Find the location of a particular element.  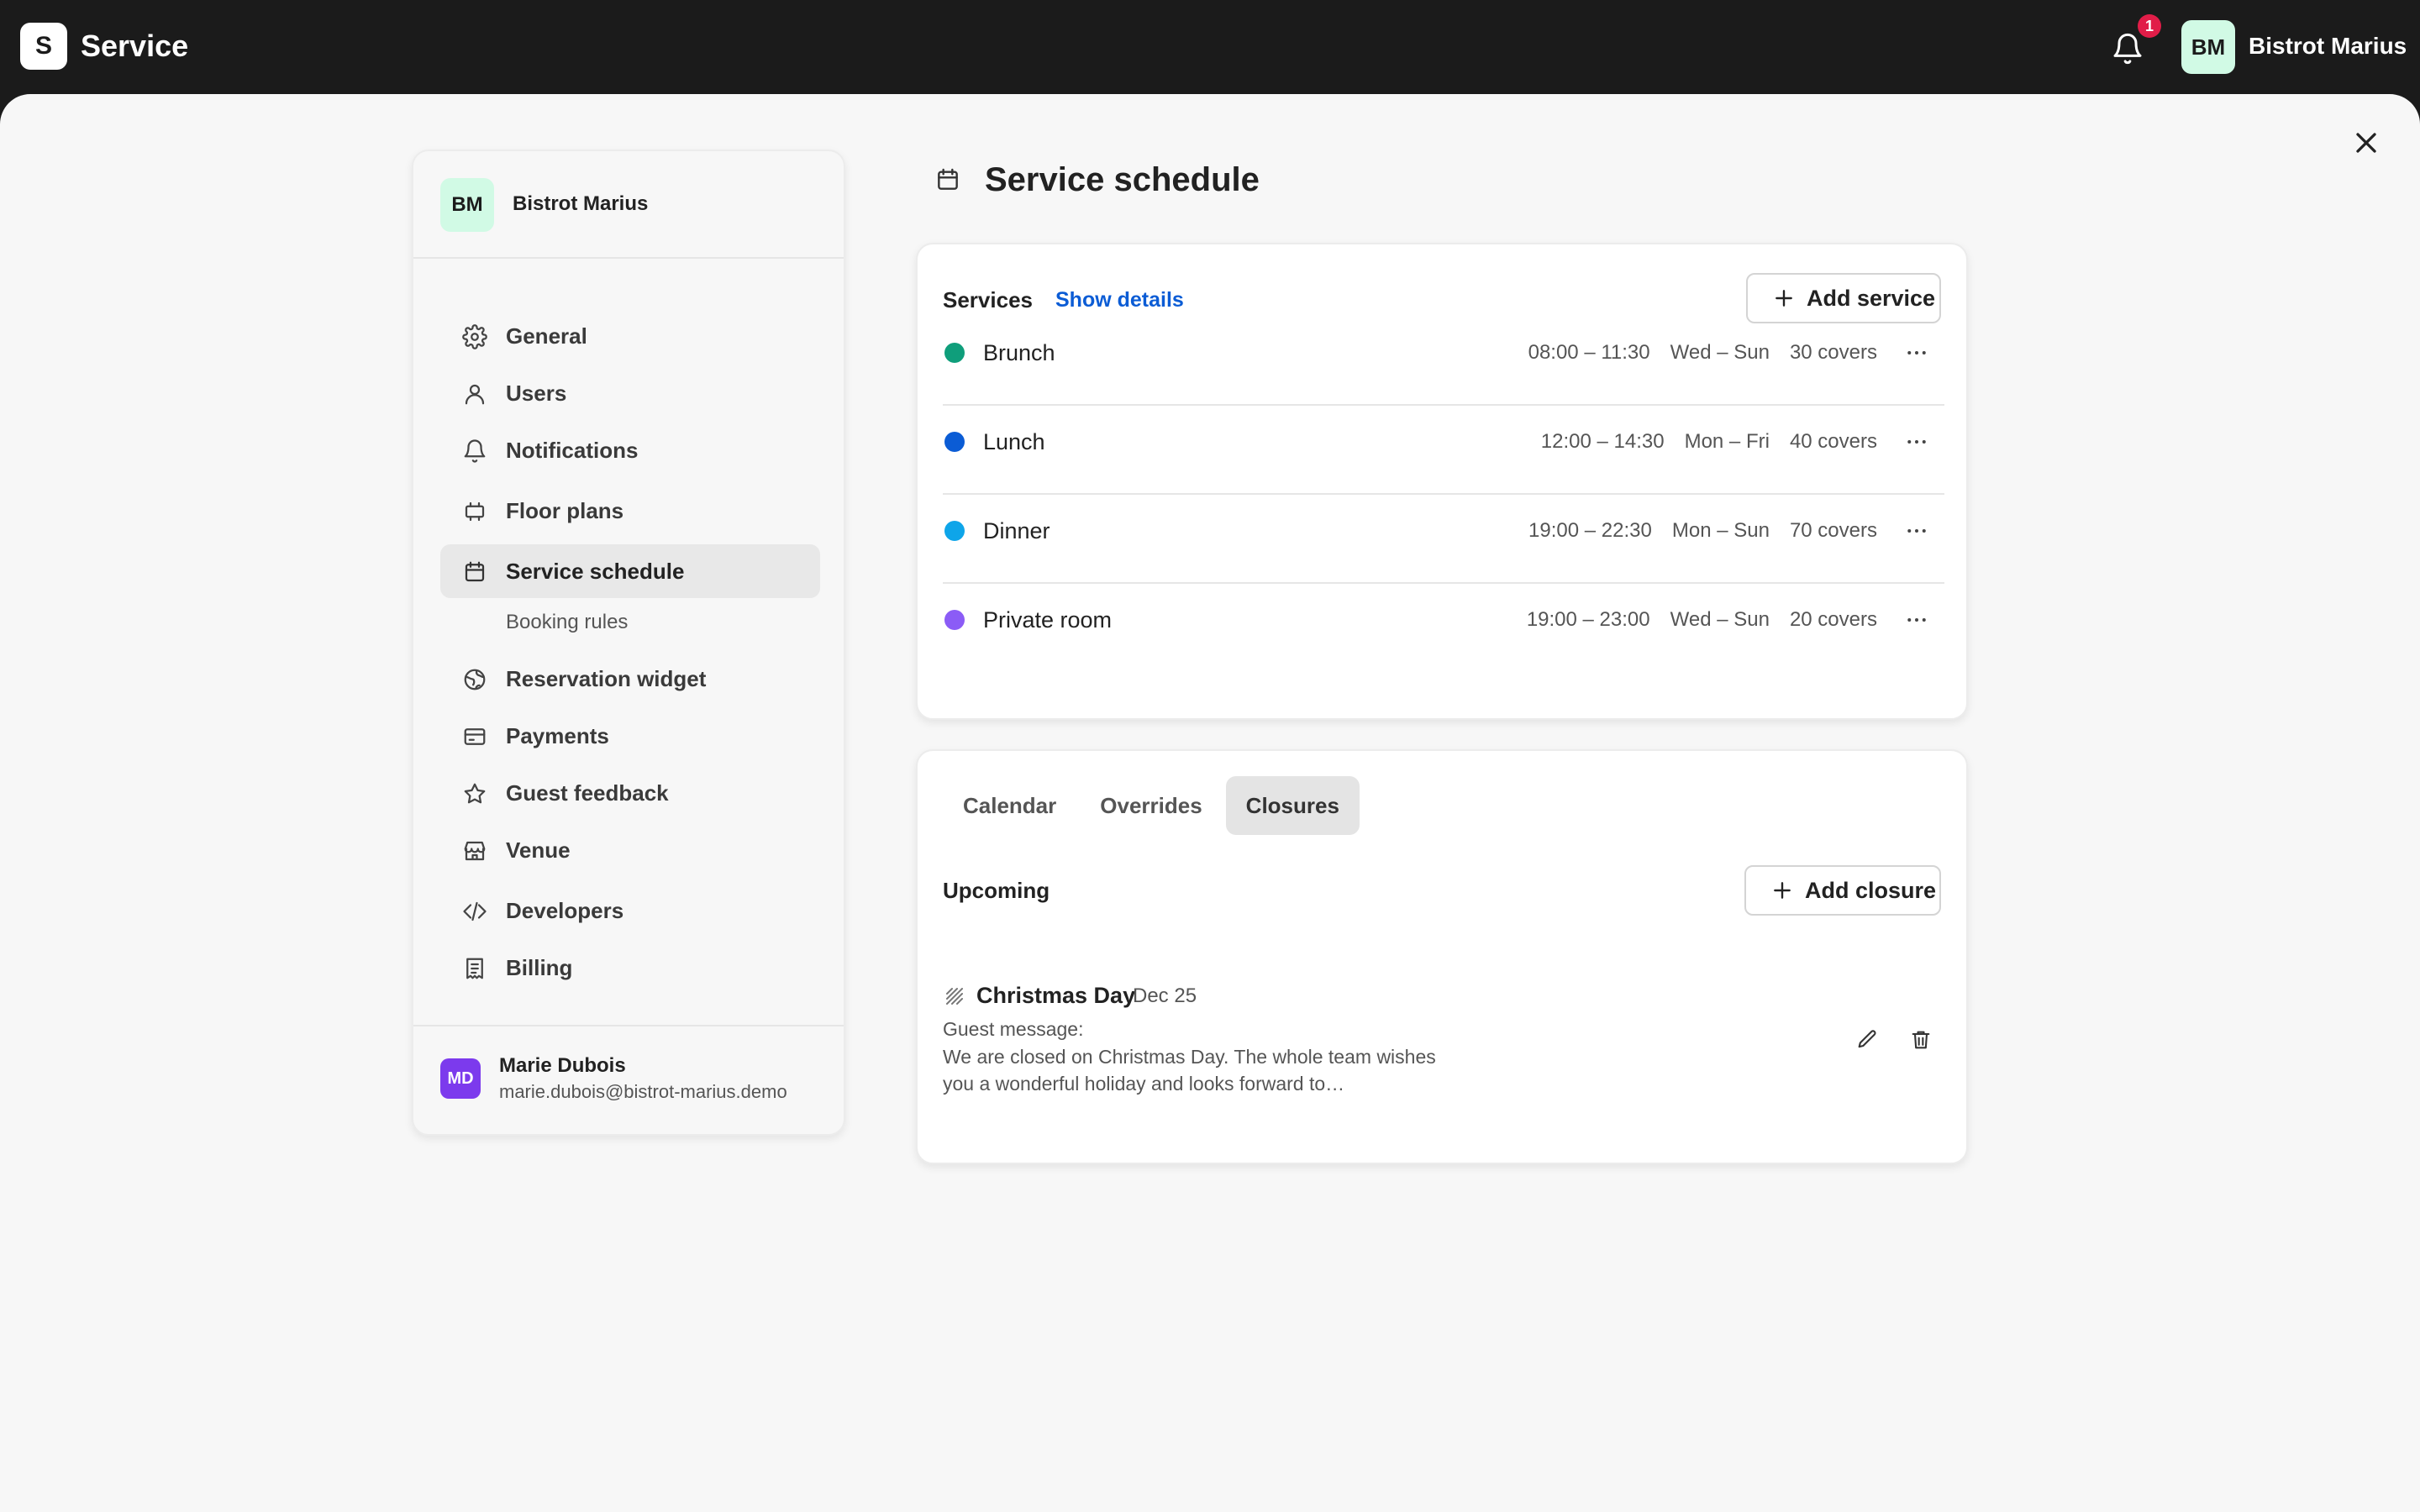

add-closure-label: Add closure is located at coordinates (1871, 890).